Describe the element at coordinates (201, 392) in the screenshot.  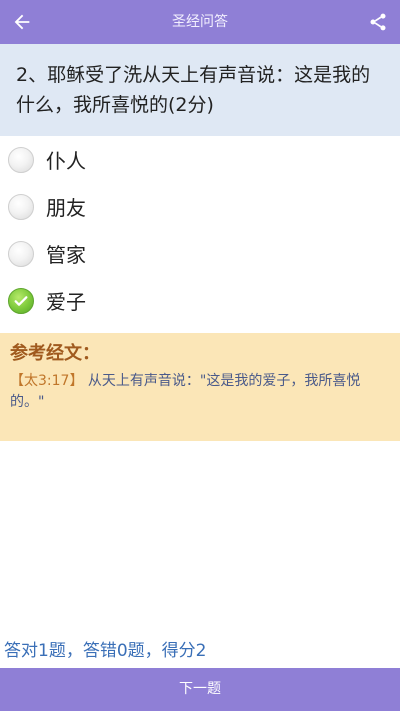
I see `reference-text: 【太3:17】 从天上有声音说："这是我的爱子，我所喜悦的。"` at that location.